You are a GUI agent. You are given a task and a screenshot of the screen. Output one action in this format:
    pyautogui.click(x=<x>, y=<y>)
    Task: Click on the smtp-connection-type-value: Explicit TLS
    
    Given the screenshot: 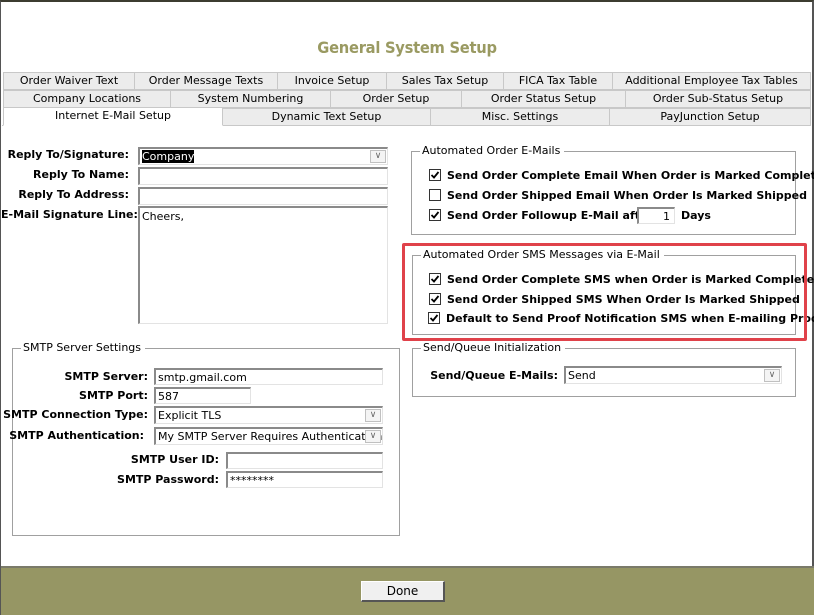 What is the action you would take?
    pyautogui.click(x=190, y=415)
    